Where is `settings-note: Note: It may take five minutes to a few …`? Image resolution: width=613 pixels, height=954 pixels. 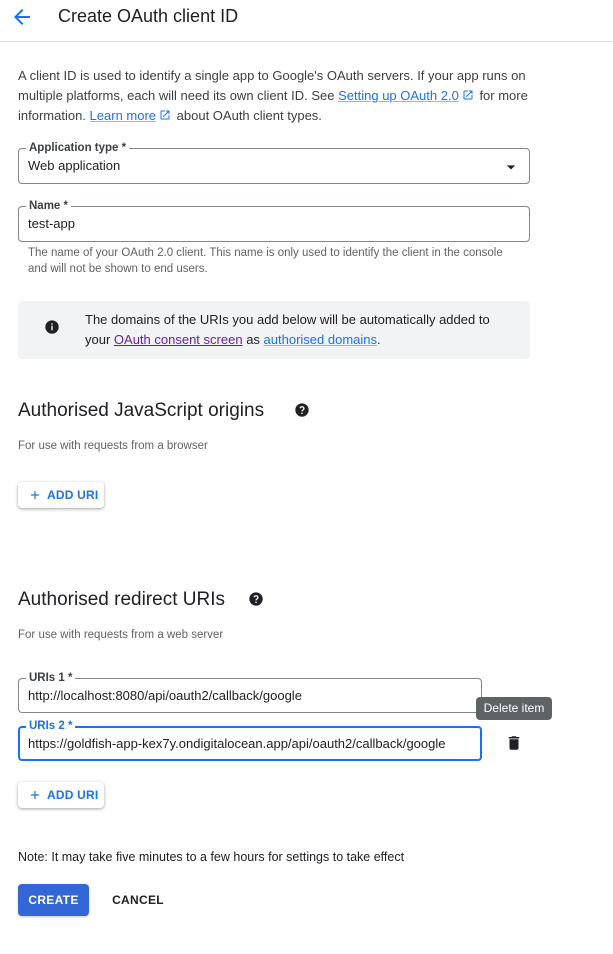
settings-note: Note: It may take five minutes to a few … is located at coordinates (211, 857).